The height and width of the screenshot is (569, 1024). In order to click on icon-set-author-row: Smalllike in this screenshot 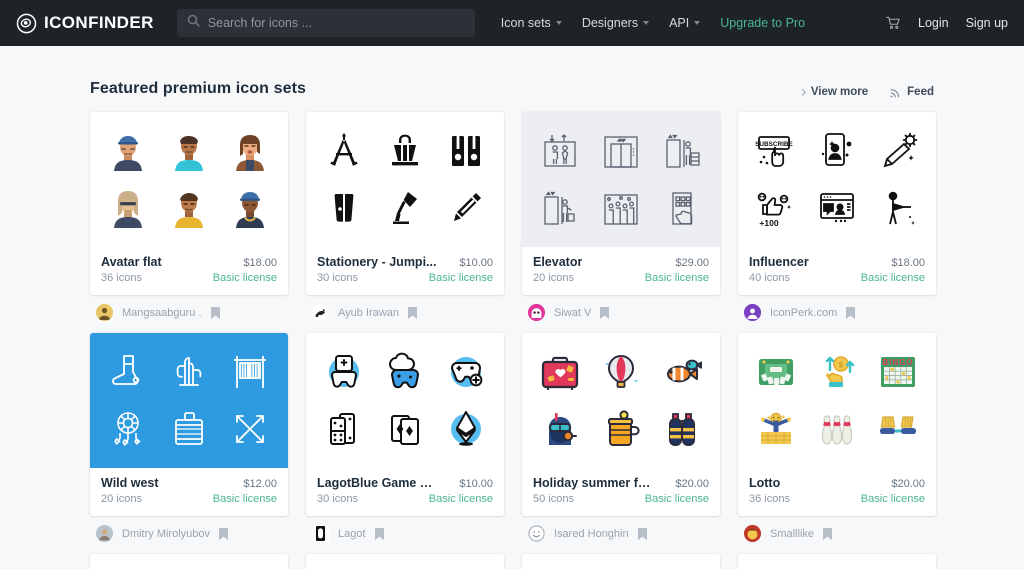, I will do `click(837, 529)`.